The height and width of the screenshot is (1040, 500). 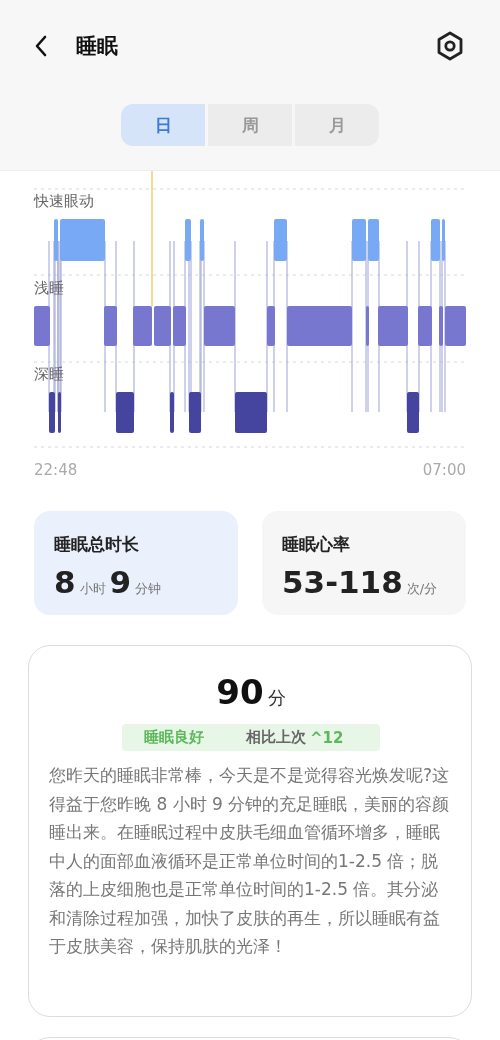 What do you see at coordinates (276, 737) in the screenshot?
I see `compare-label: 相比上次` at bounding box center [276, 737].